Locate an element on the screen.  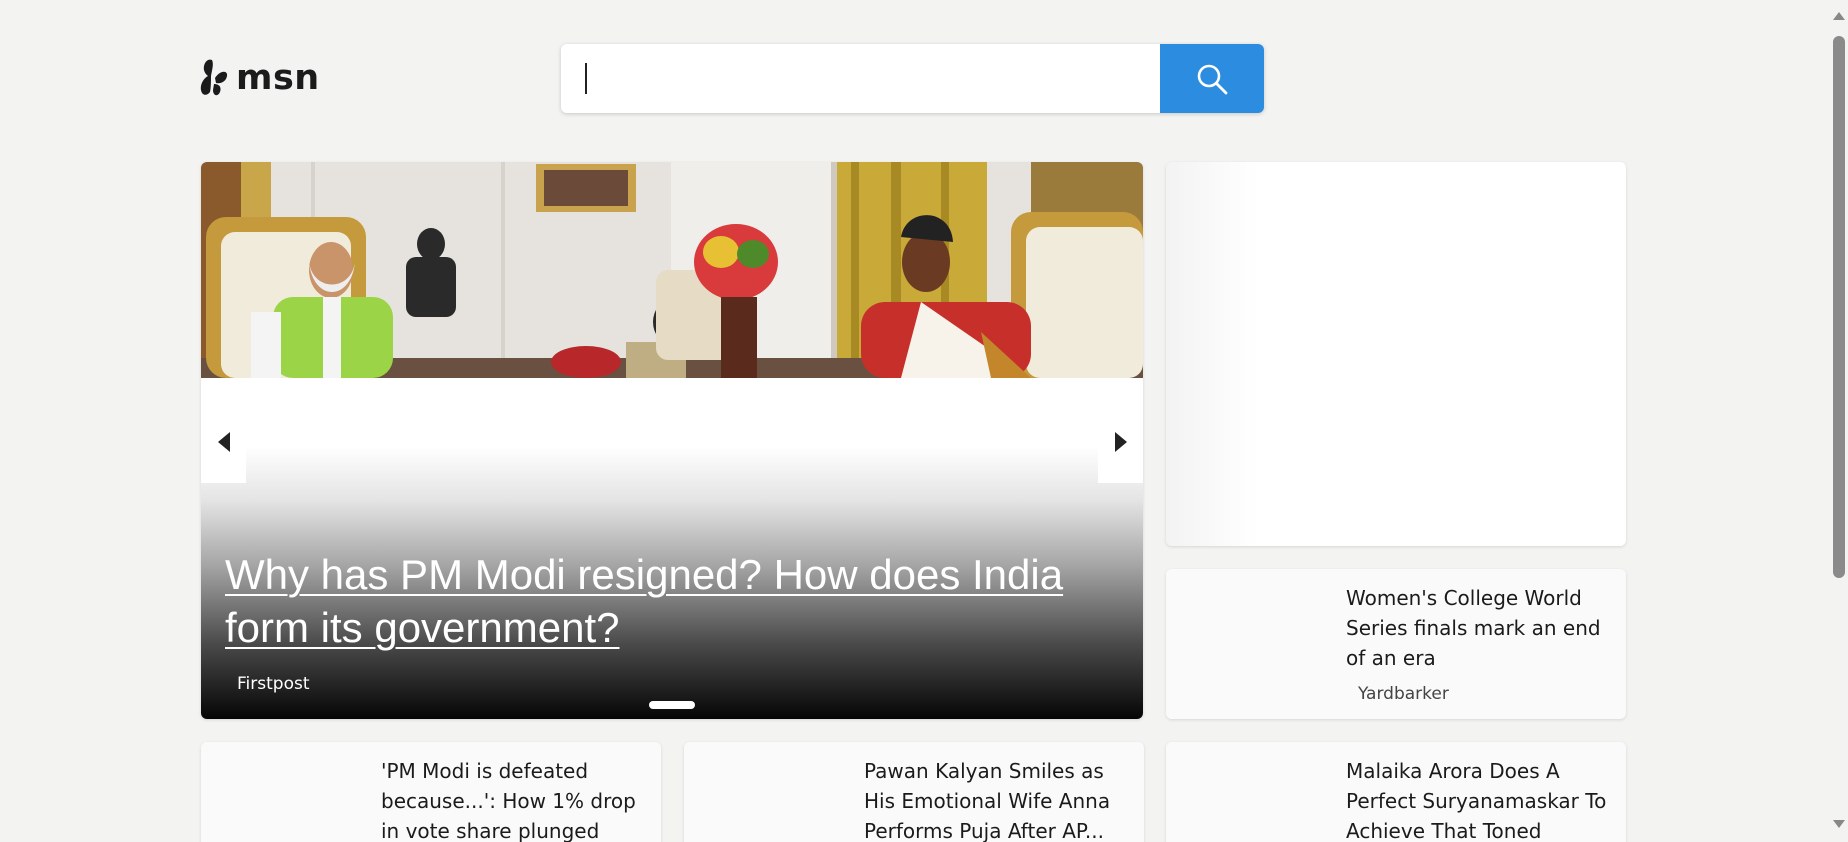
msn-logo: msn is located at coordinates (259, 78).